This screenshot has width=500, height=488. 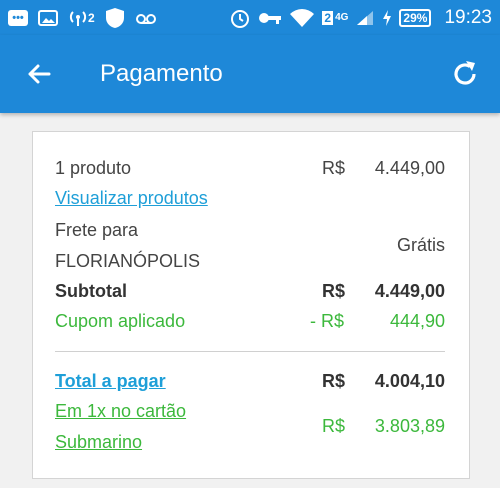 I want to click on view-products-row: Visualizar produtos, so click(x=250, y=198).